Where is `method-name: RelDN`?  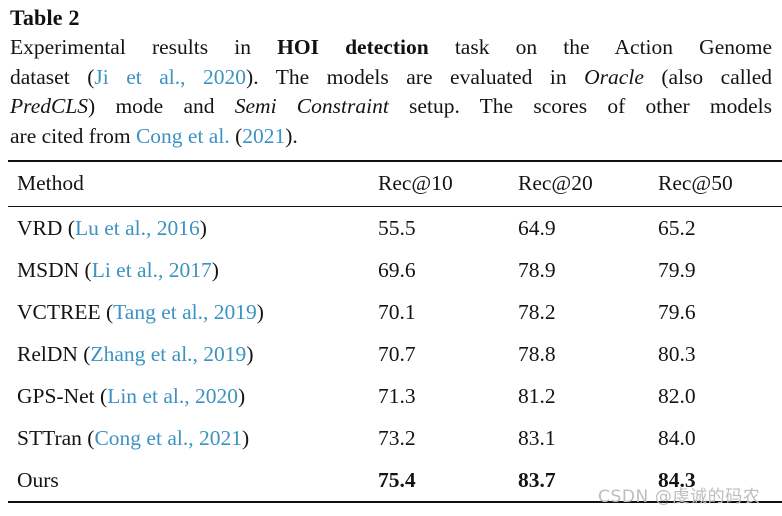 method-name: RelDN is located at coordinates (47, 353).